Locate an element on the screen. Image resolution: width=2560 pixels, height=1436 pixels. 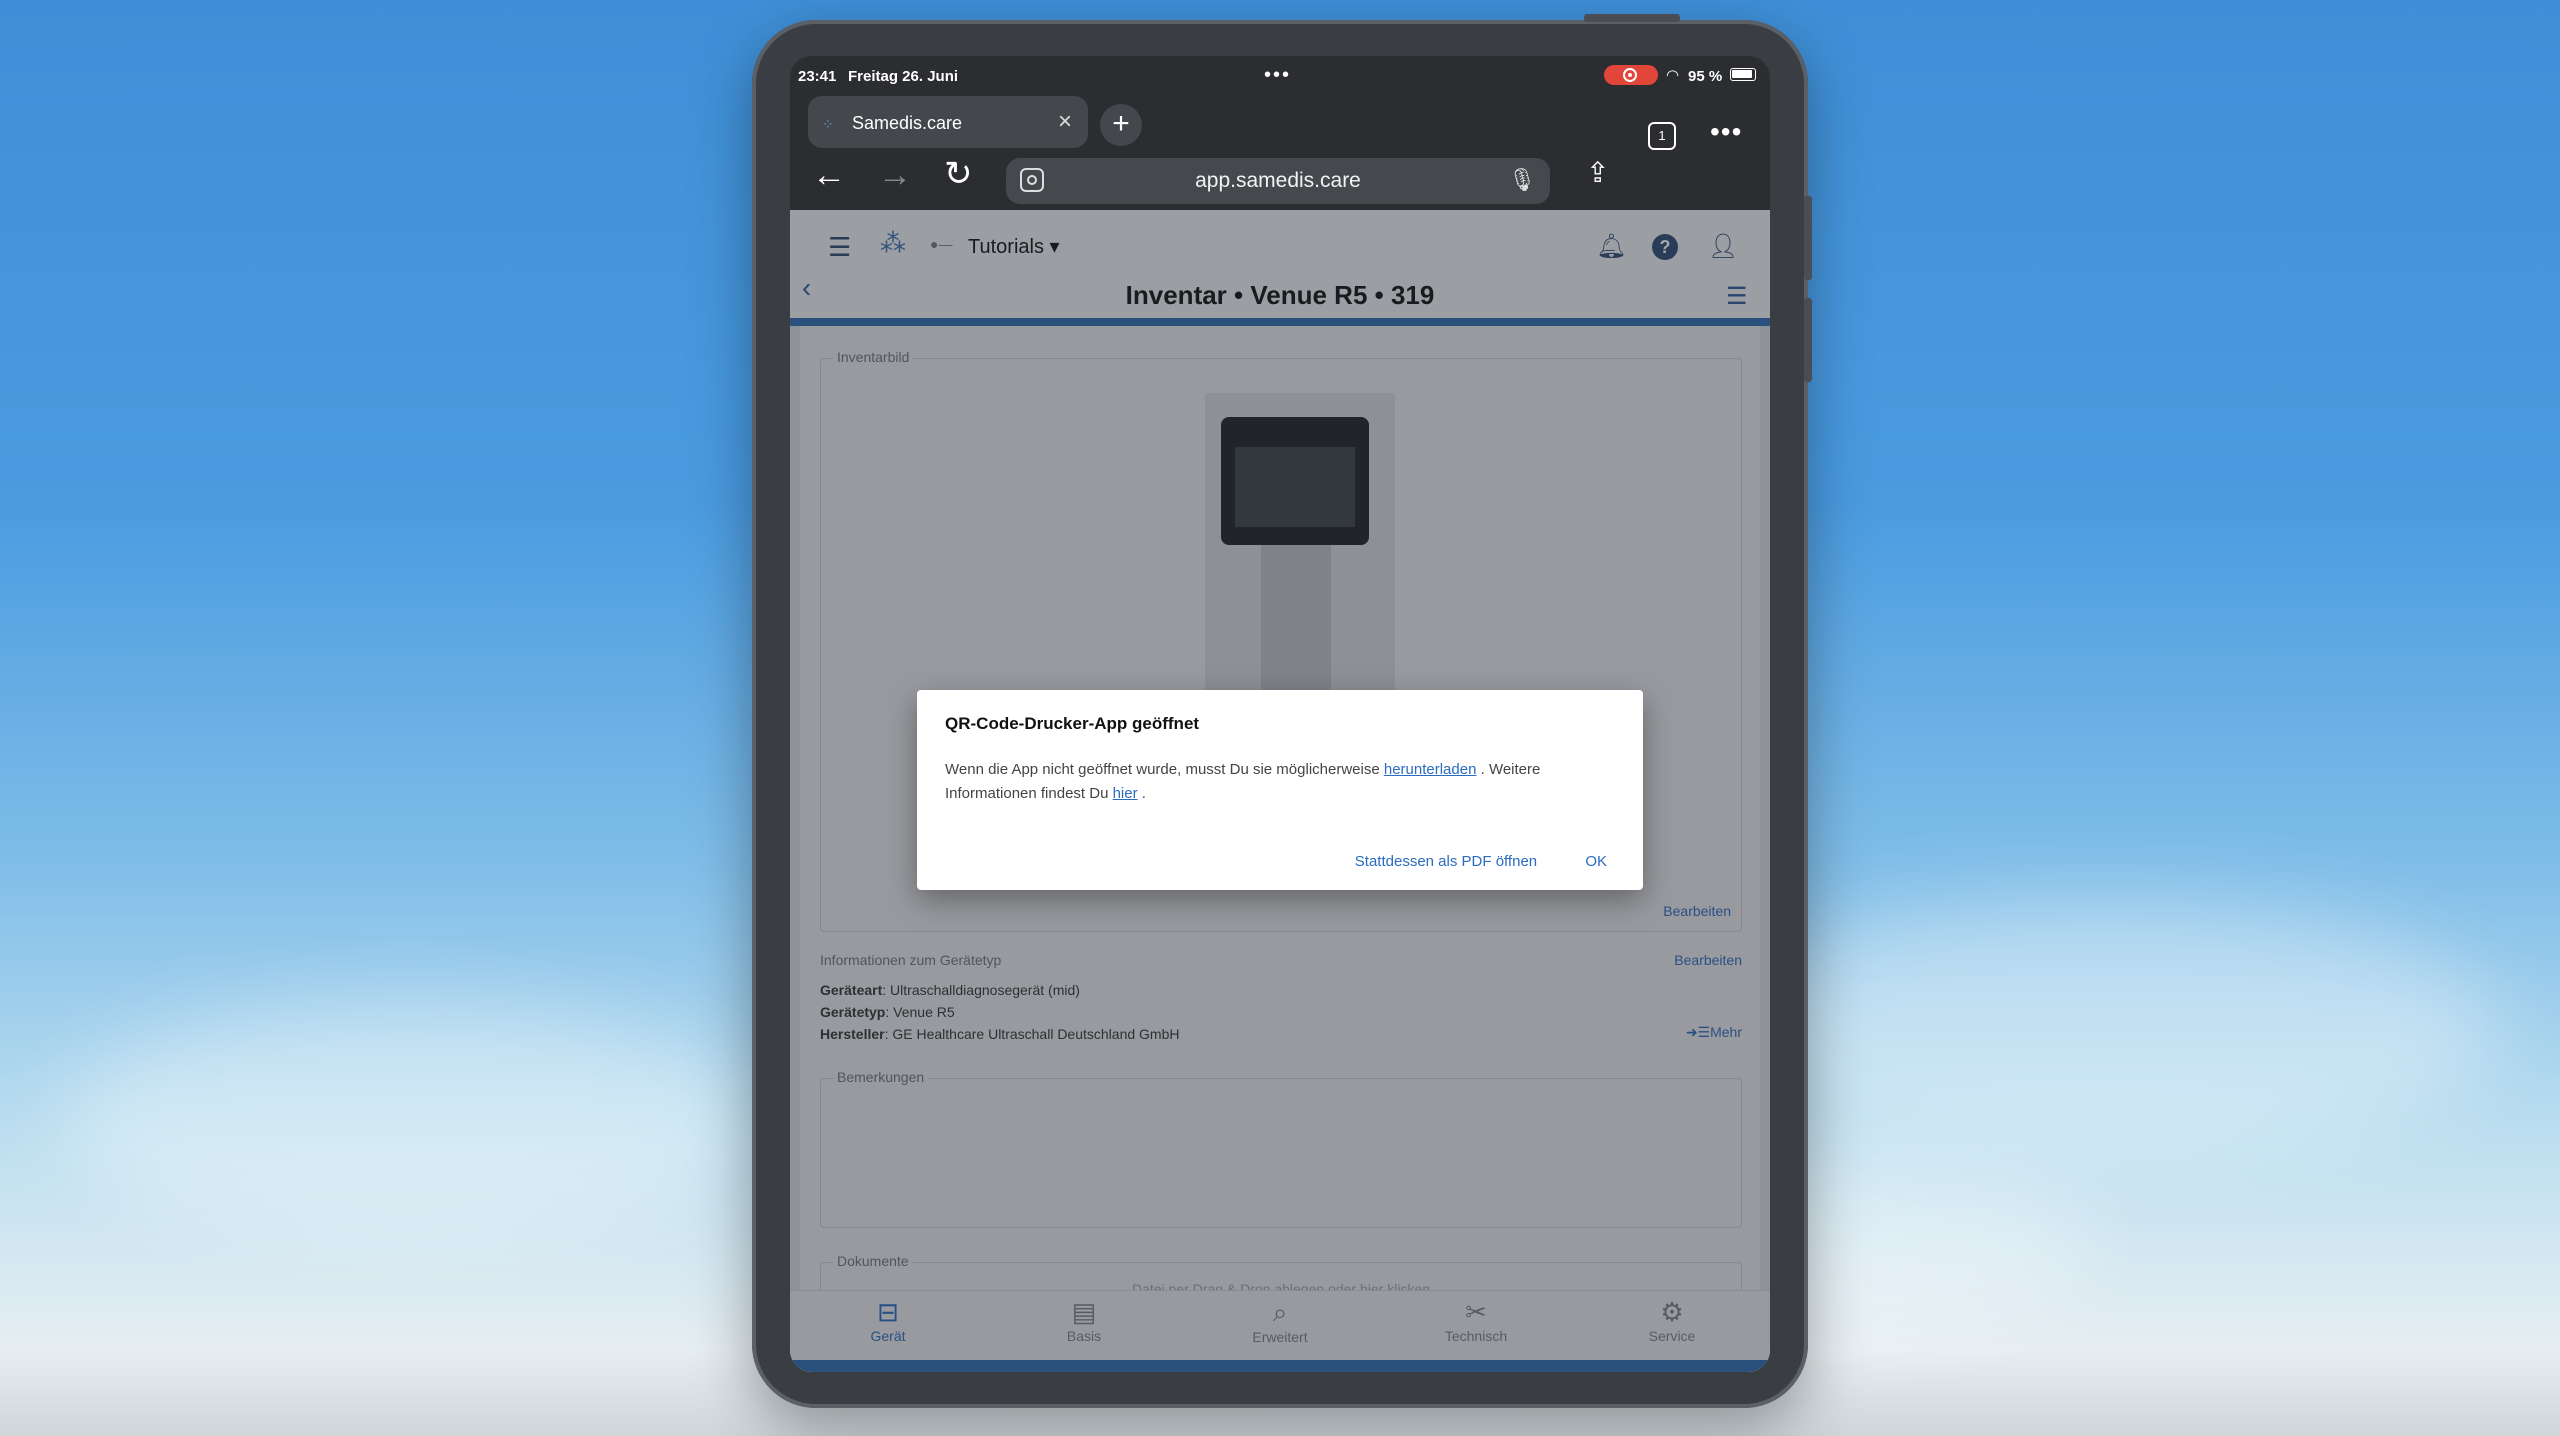
close-tab-icon: × is located at coordinates (1065, 122).